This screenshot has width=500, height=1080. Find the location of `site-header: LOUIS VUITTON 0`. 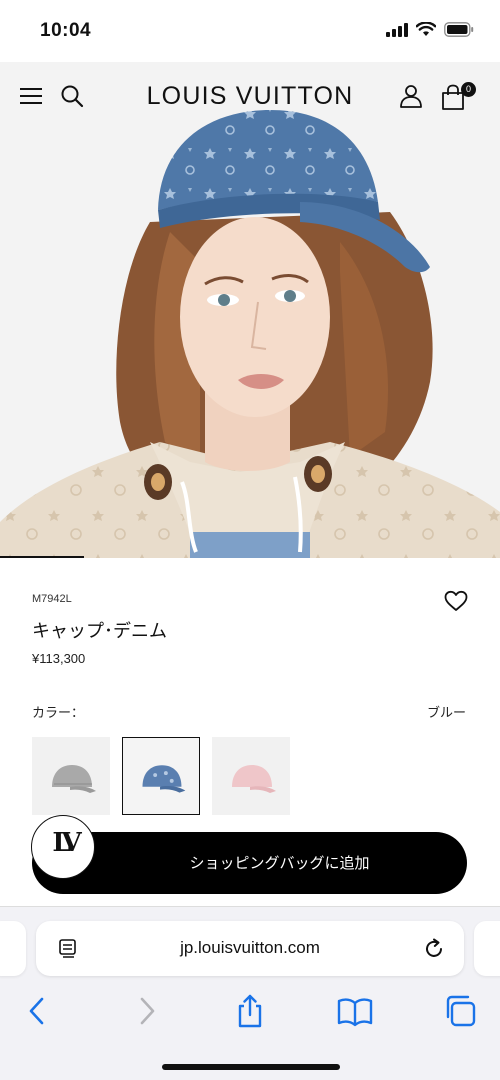

site-header: LOUIS VUITTON 0 is located at coordinates (250, 97).